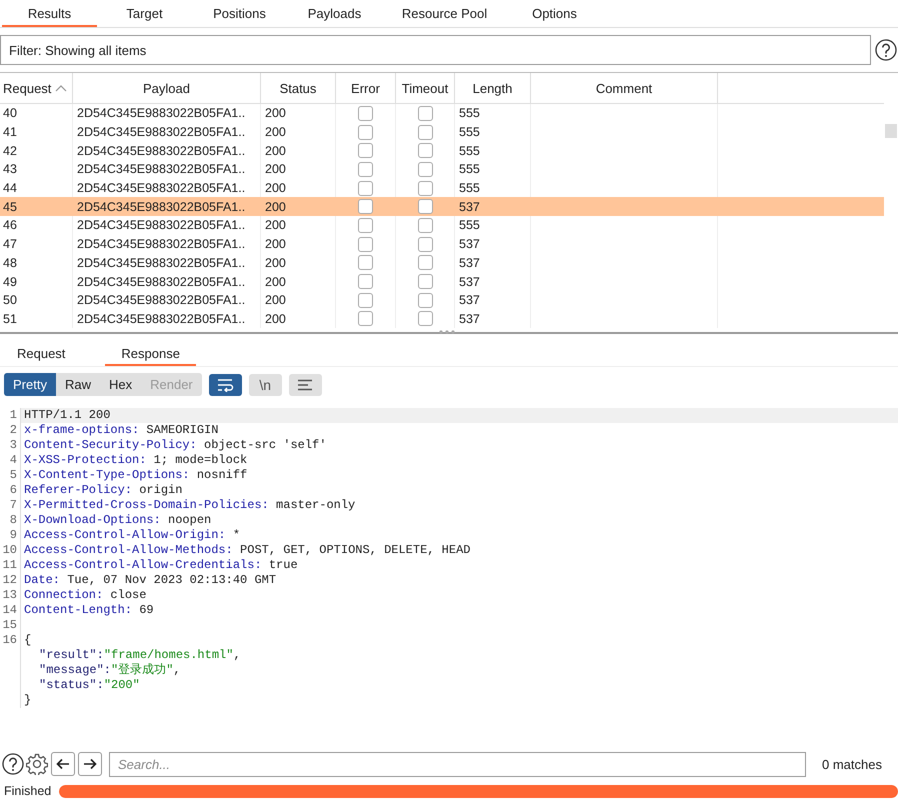  I want to click on left-arrow-icon, so click(63, 764).